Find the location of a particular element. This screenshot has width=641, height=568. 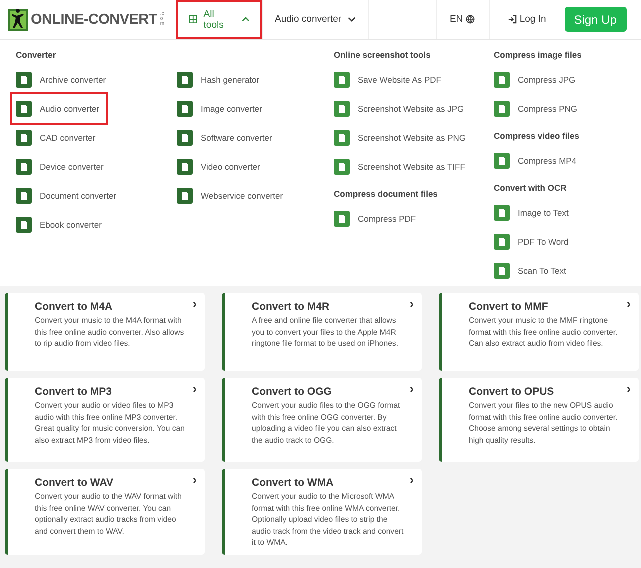

menu-item: Compress MP4 is located at coordinates (536, 160).